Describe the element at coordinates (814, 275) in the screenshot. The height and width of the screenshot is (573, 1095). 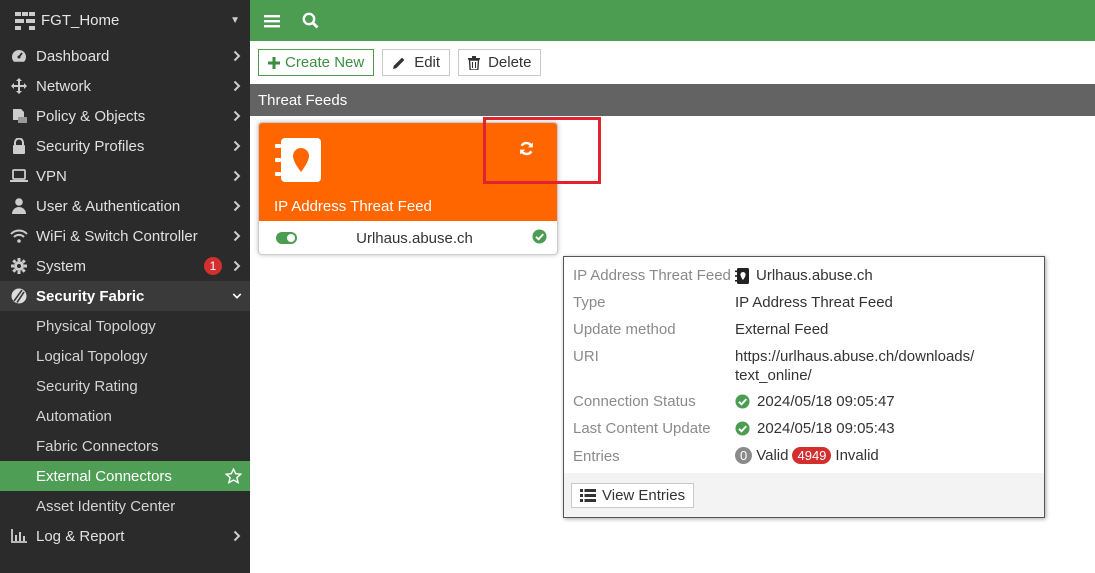
I see `feed-value: Urlhaus.abuse.ch` at that location.